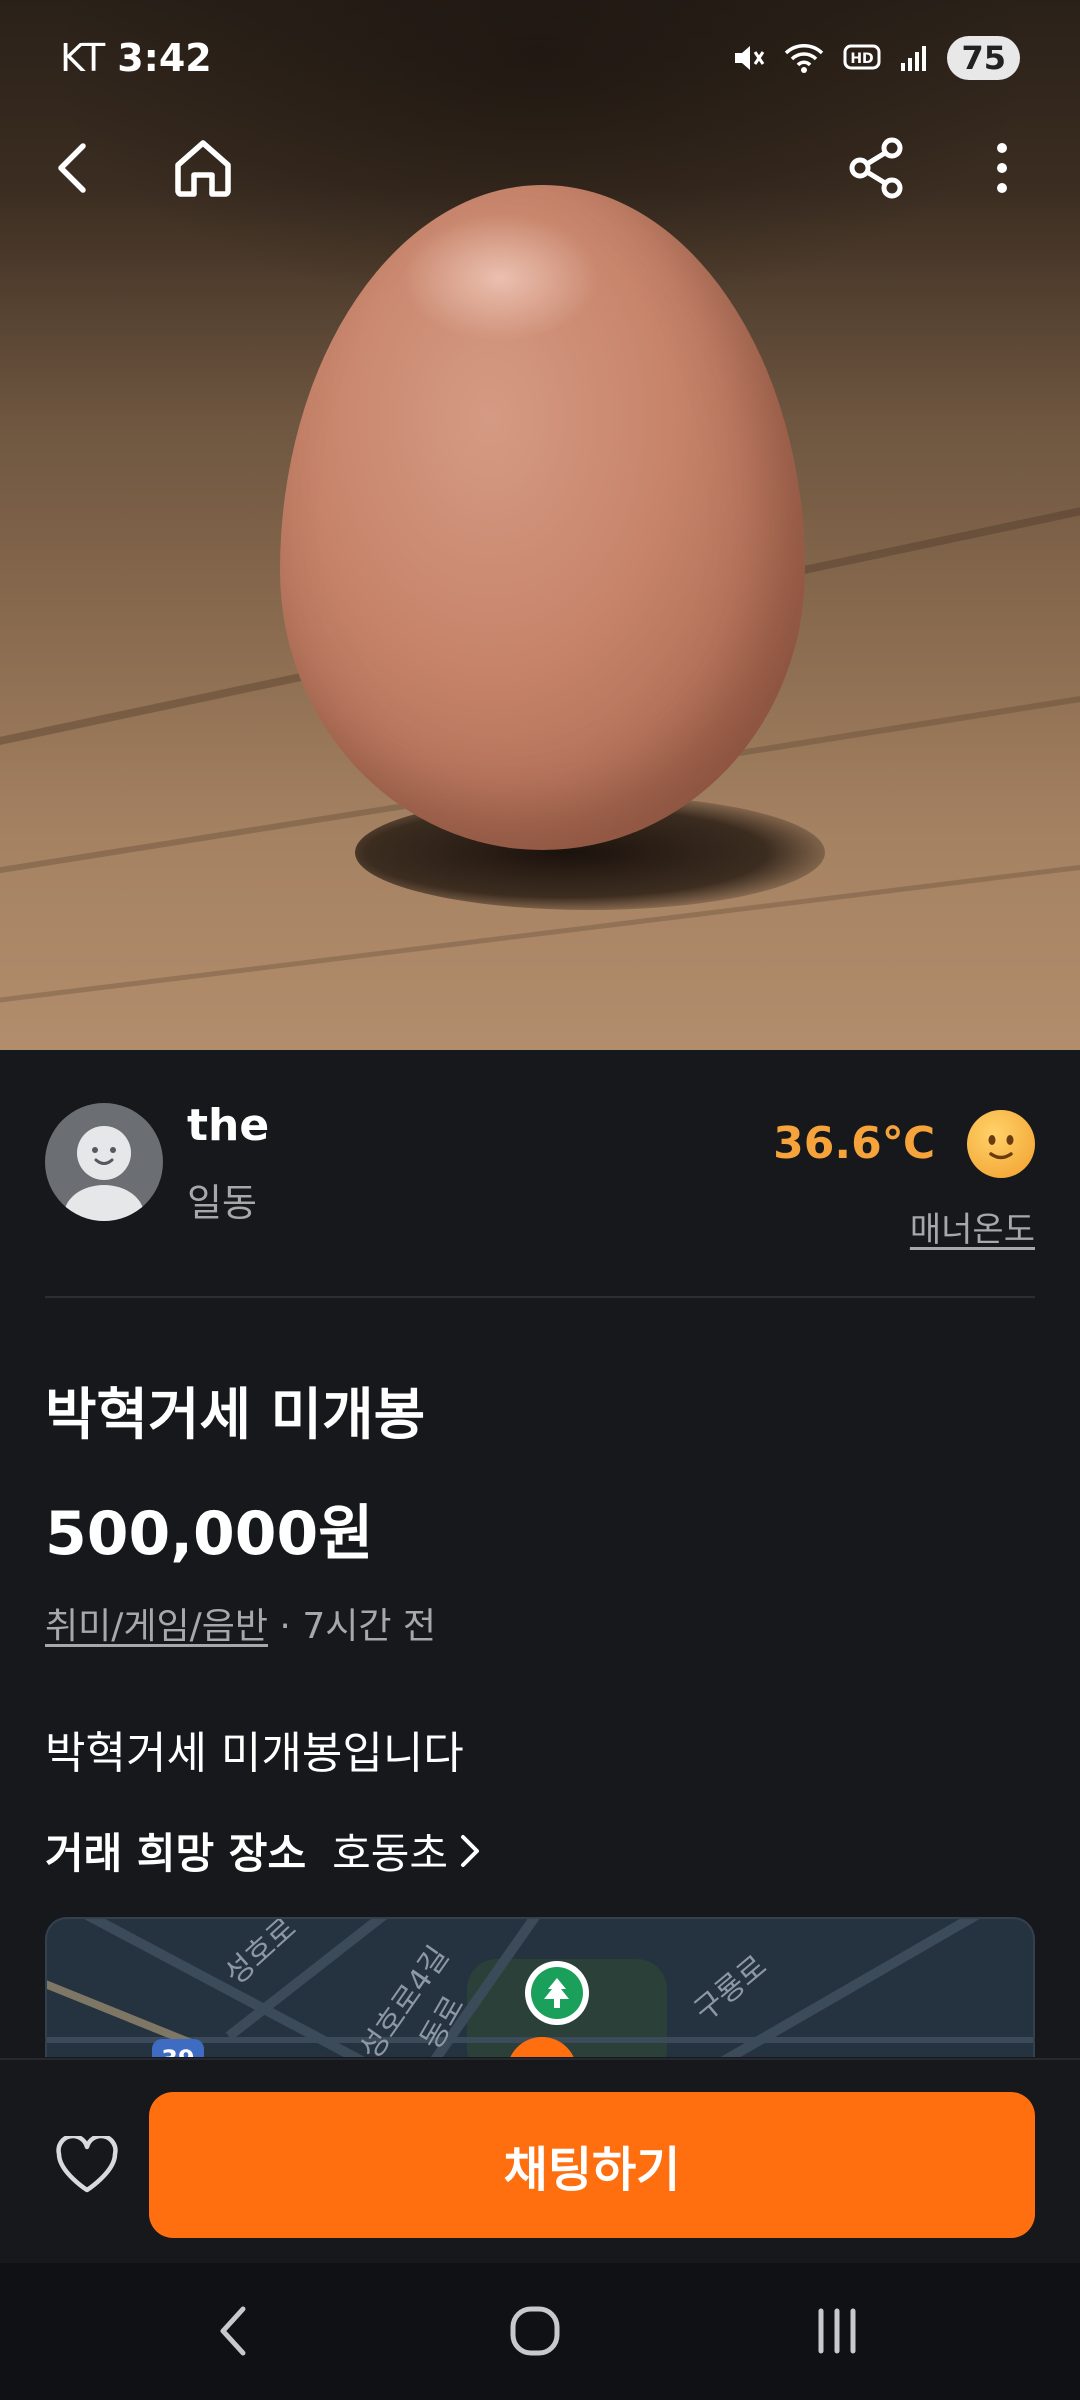 This screenshot has height=2400, width=1080. What do you see at coordinates (972, 1226) in the screenshot?
I see `manner-temperature-link: 매너온도` at bounding box center [972, 1226].